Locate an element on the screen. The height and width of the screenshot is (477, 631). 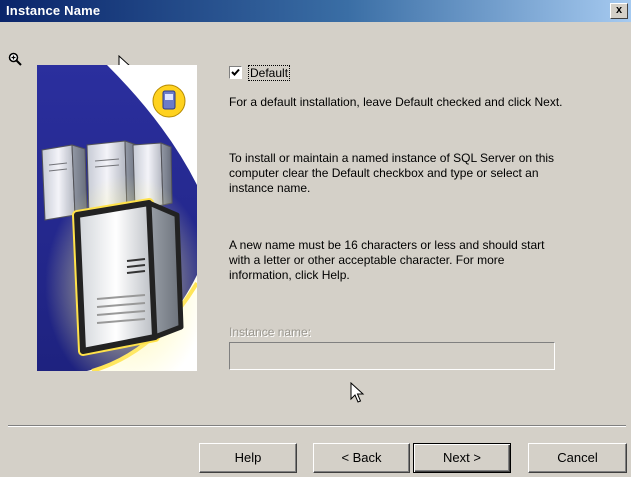
window-title: Instance Name is located at coordinates (53, 10).